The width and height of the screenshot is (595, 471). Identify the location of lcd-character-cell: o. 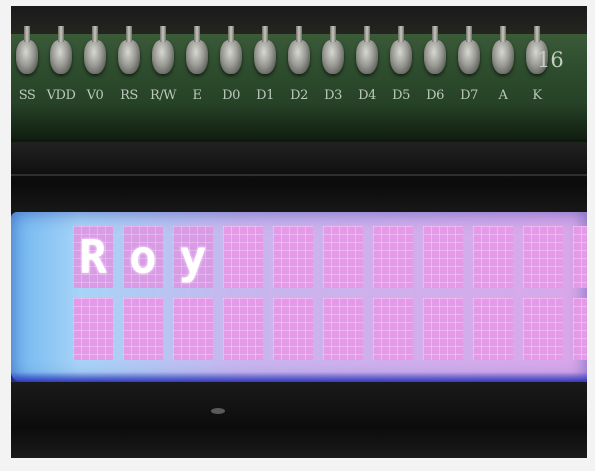
(143, 257).